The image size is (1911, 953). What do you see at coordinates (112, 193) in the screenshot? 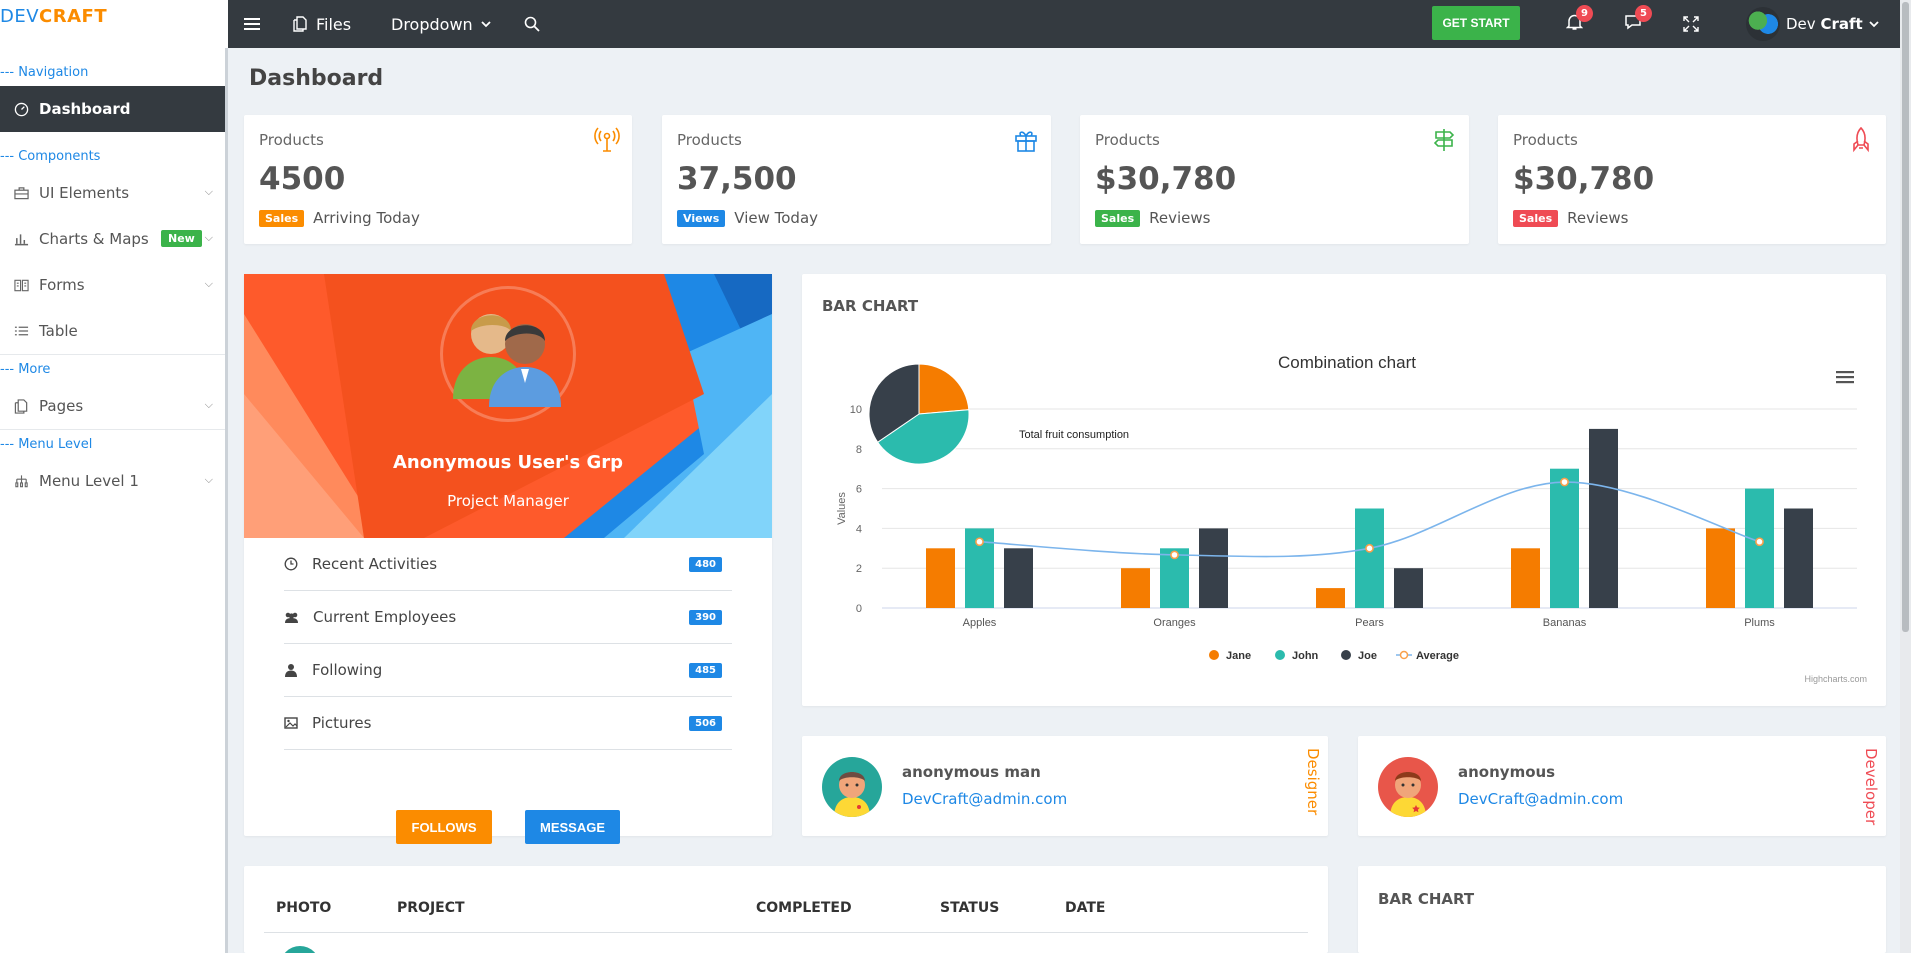
I see `sidebar-item-ui-elements: UI Elements ⌵` at bounding box center [112, 193].